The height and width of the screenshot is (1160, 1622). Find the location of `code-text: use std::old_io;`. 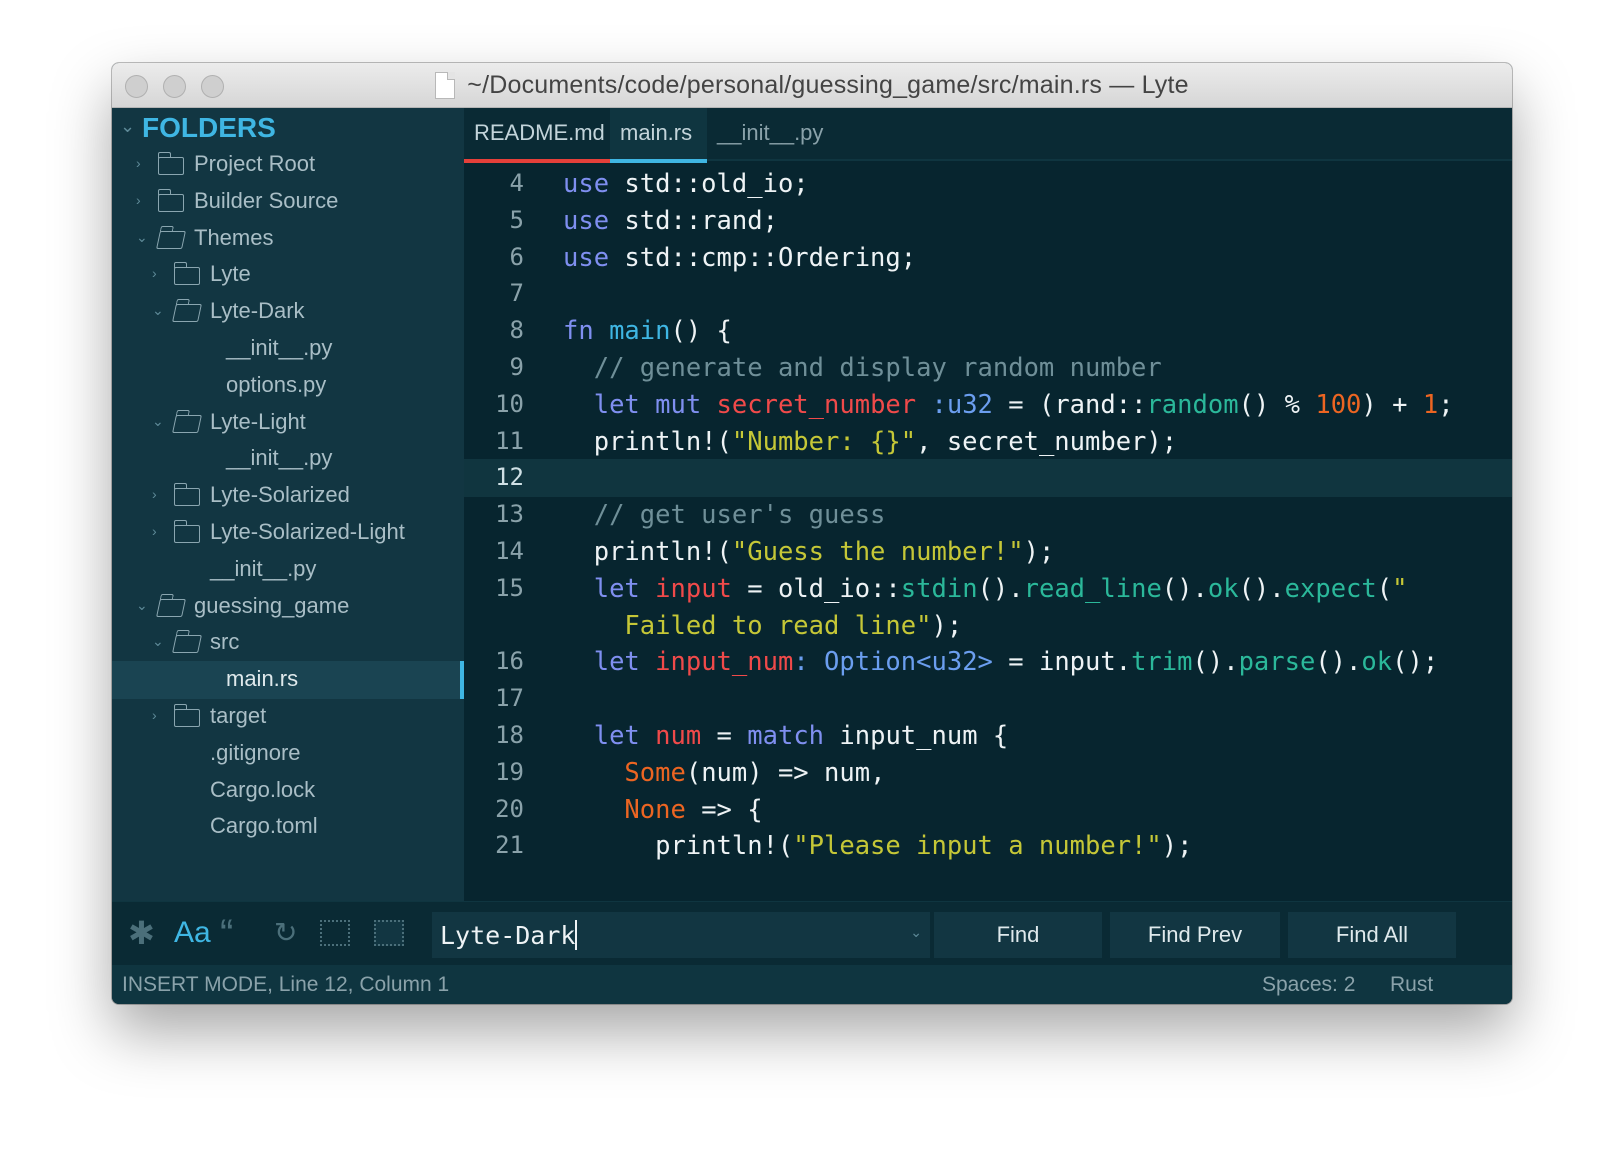

code-text: use std::old_io; is located at coordinates (686, 184).